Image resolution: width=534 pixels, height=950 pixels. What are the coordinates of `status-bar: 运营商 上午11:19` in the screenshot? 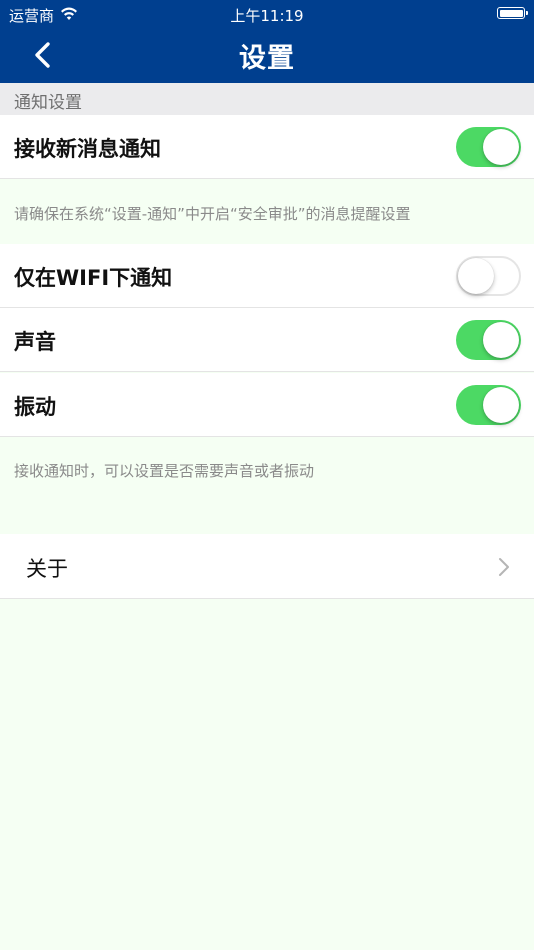 It's located at (267, 14).